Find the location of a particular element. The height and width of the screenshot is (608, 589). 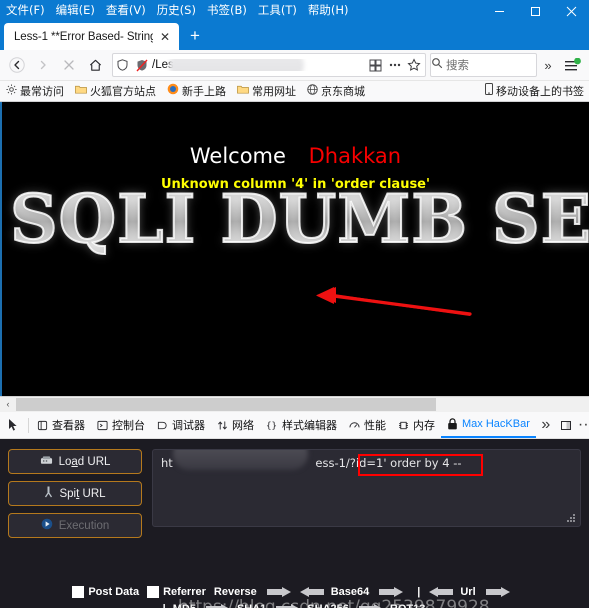

home-icon is located at coordinates (95, 65).